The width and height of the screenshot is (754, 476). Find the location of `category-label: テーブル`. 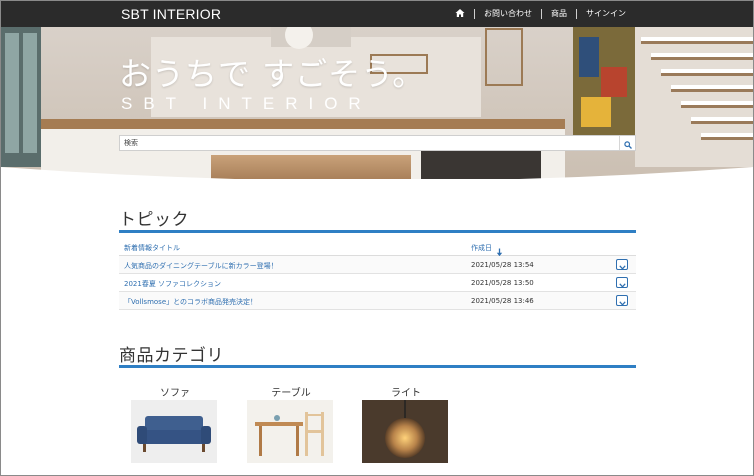

category-label: テーブル is located at coordinates (291, 393).